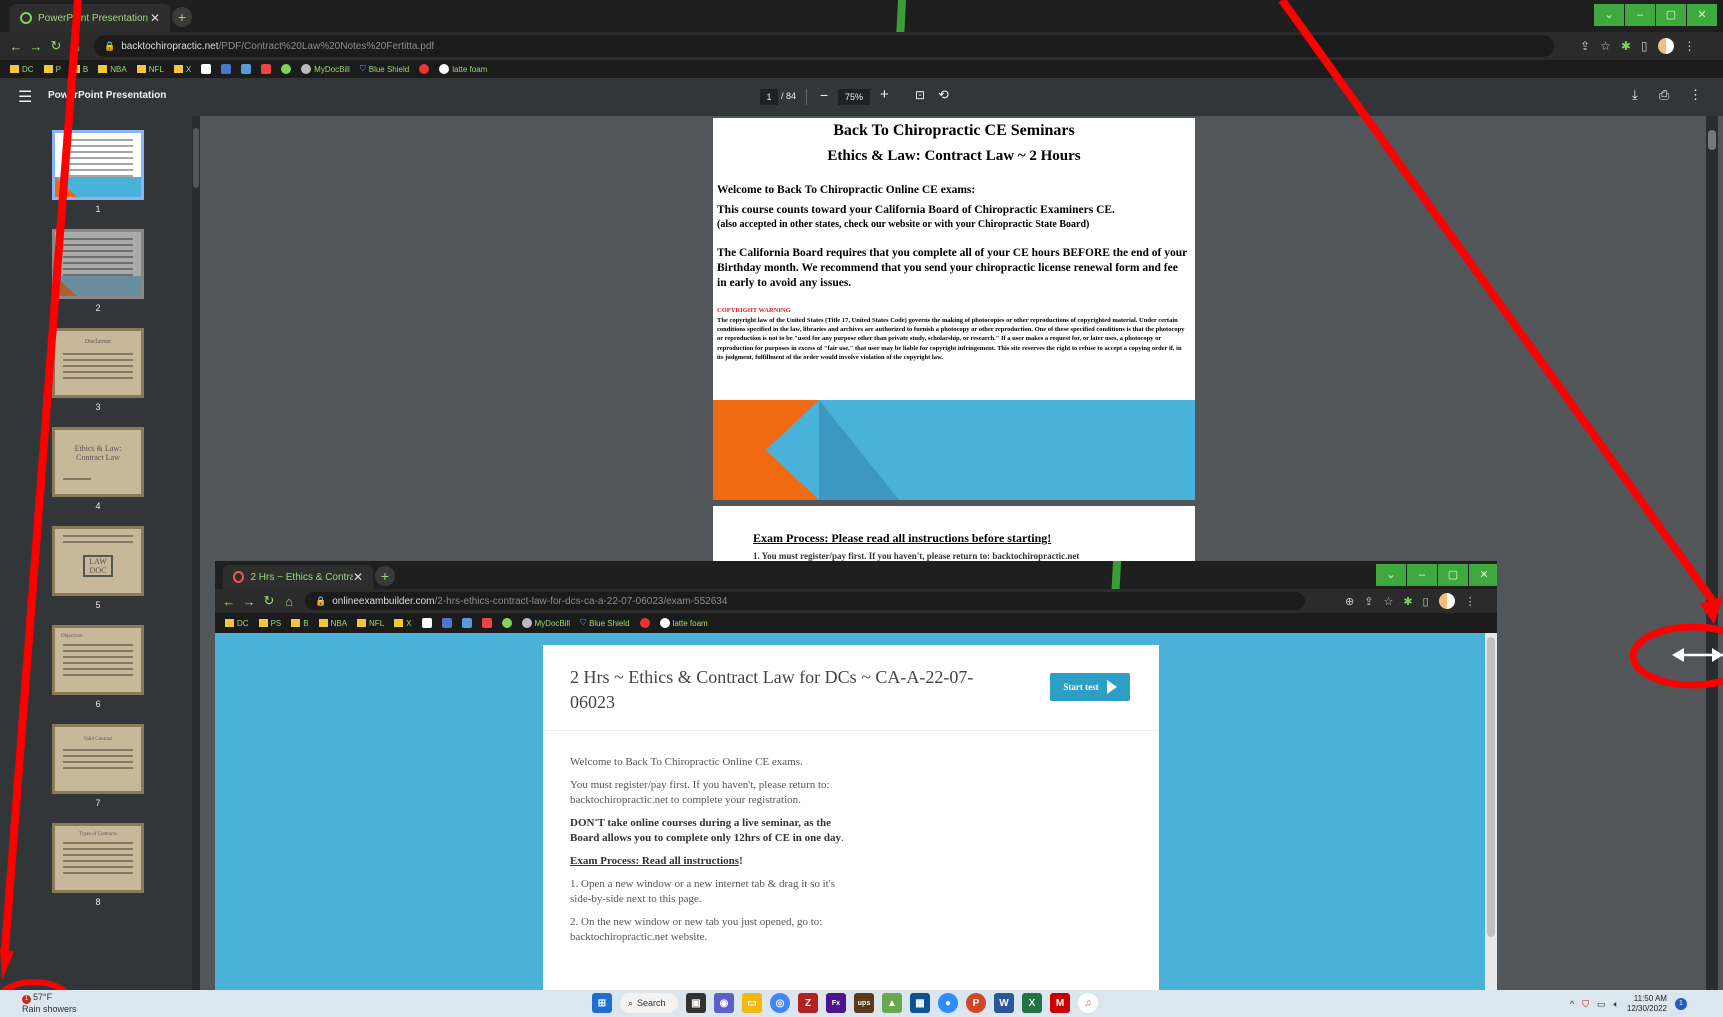  What do you see at coordinates (196, 553) in the screenshot?
I see `sidebar-scrollbar` at bounding box center [196, 553].